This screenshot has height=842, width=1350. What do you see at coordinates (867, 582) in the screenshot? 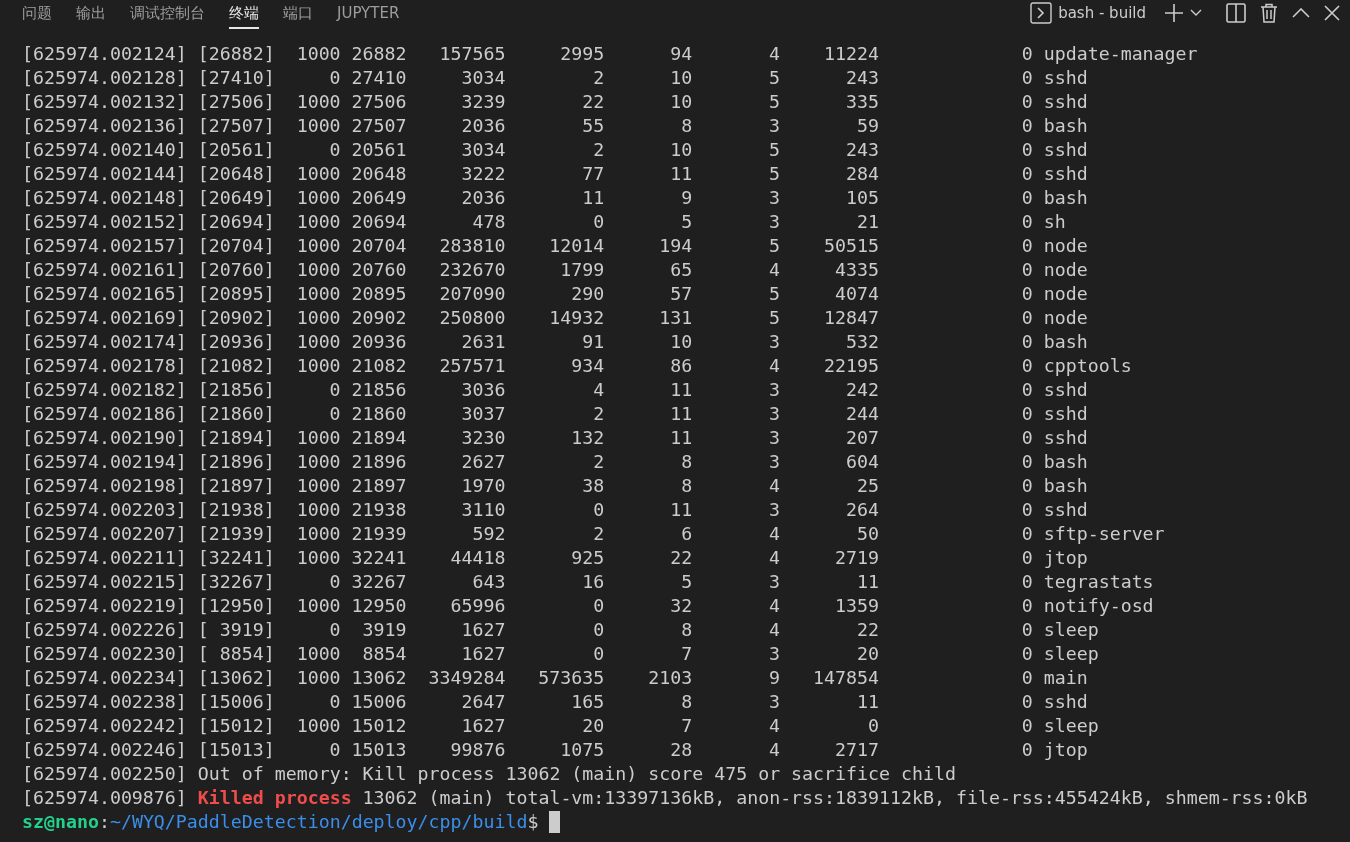
I see `terminal-cell-text: 11` at bounding box center [867, 582].